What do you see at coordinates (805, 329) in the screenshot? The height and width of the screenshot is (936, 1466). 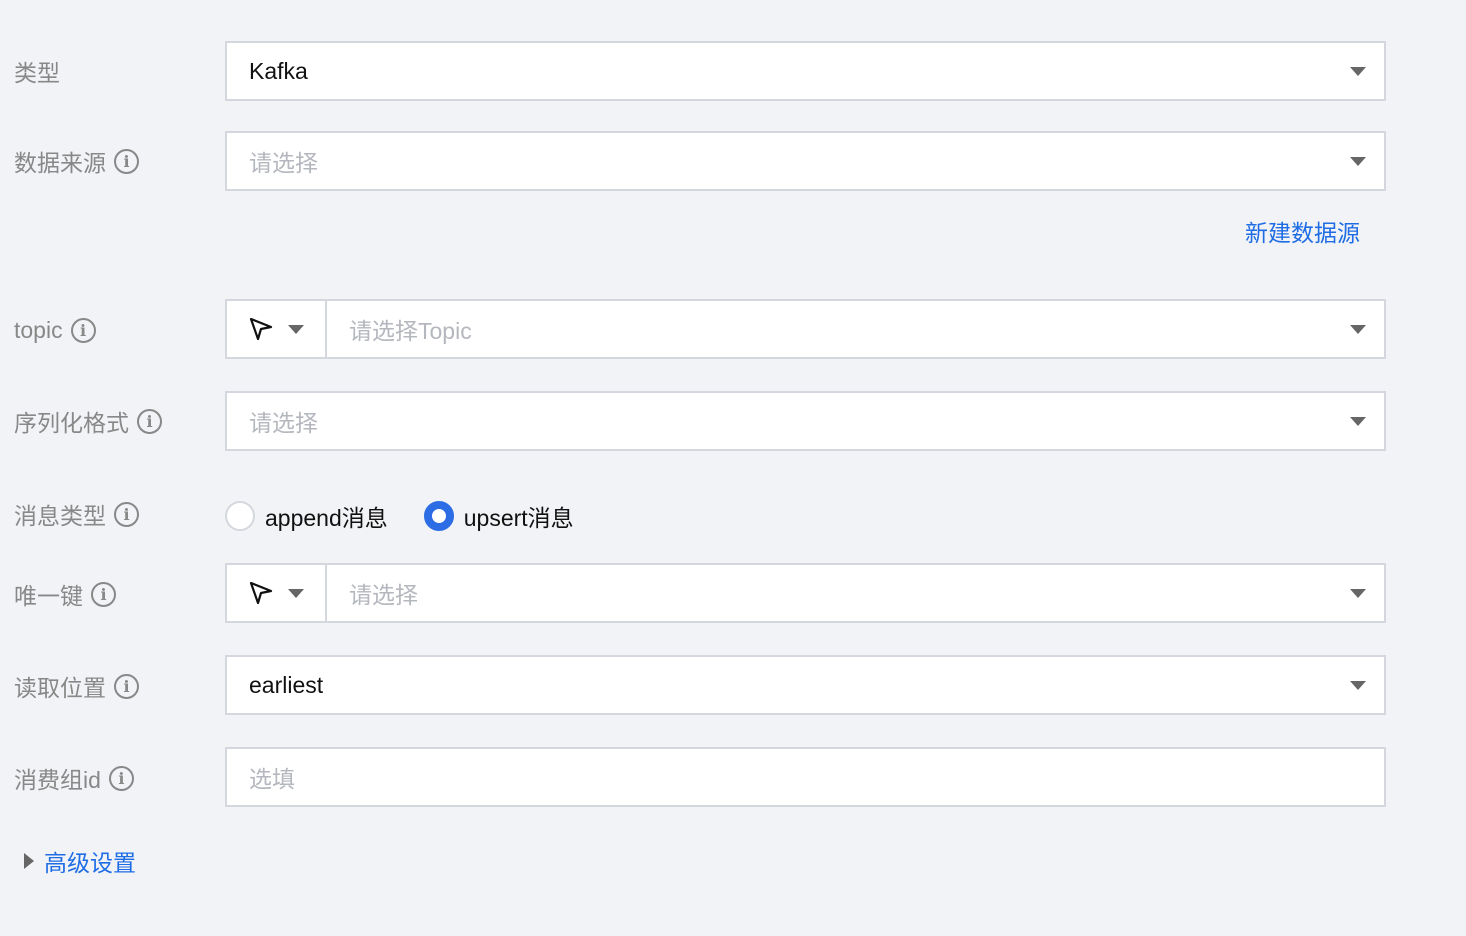 I see `topic-select: 请选择Topic` at bounding box center [805, 329].